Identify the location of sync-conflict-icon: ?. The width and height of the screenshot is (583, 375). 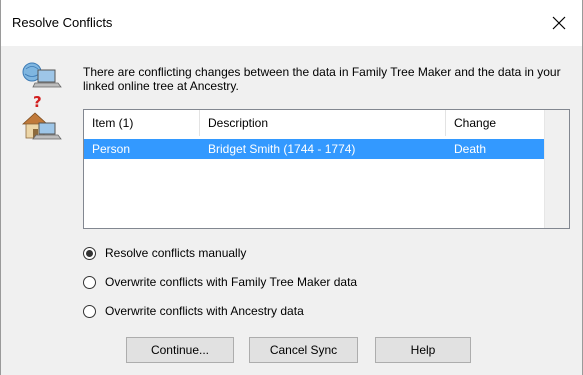
(41, 107).